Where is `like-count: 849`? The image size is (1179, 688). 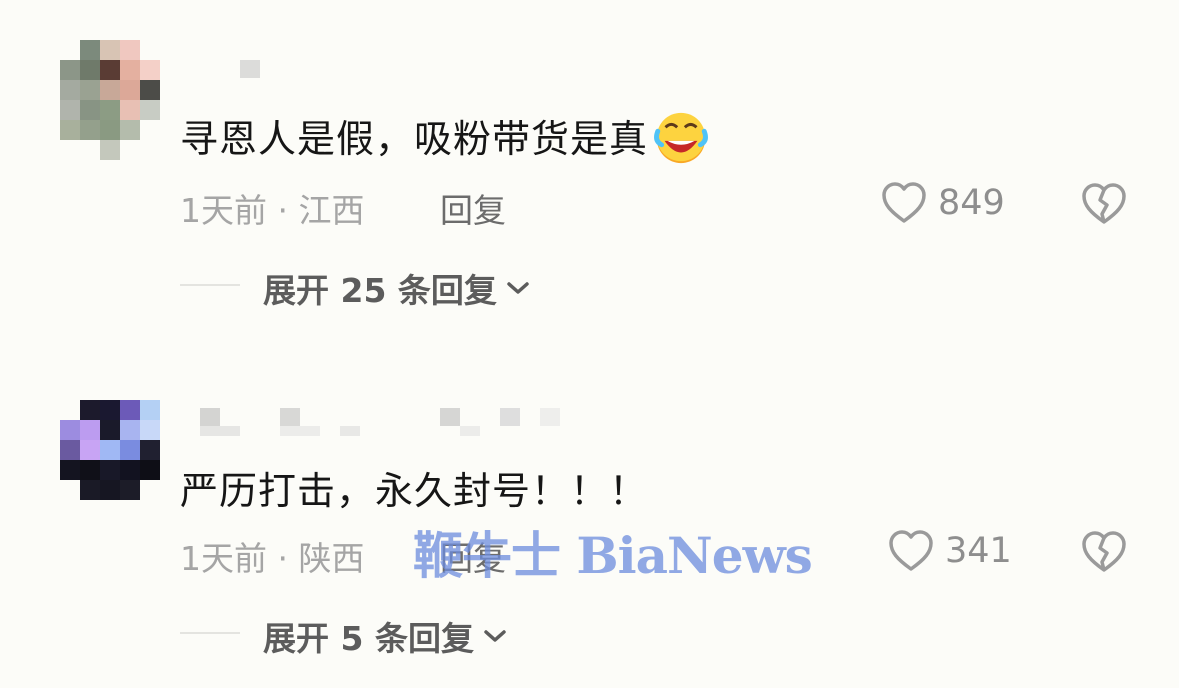 like-count: 849 is located at coordinates (971, 203).